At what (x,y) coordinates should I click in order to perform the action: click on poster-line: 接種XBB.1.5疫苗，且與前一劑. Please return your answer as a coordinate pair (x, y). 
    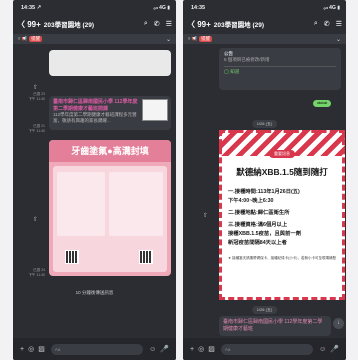
    Looking at the image, I should click on (264, 234).